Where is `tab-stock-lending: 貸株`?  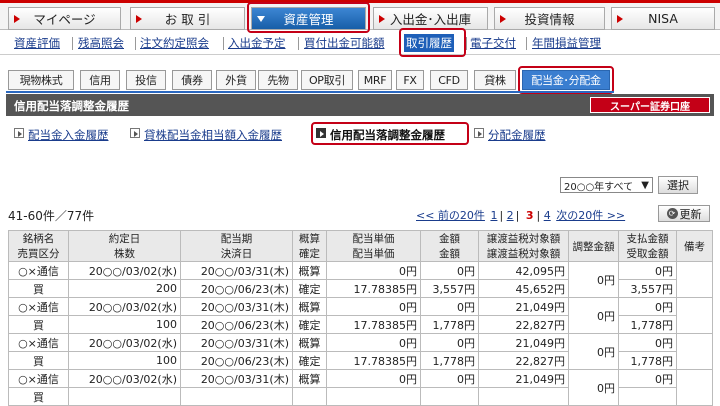
tab-stock-lending: 貸株 is located at coordinates (495, 80).